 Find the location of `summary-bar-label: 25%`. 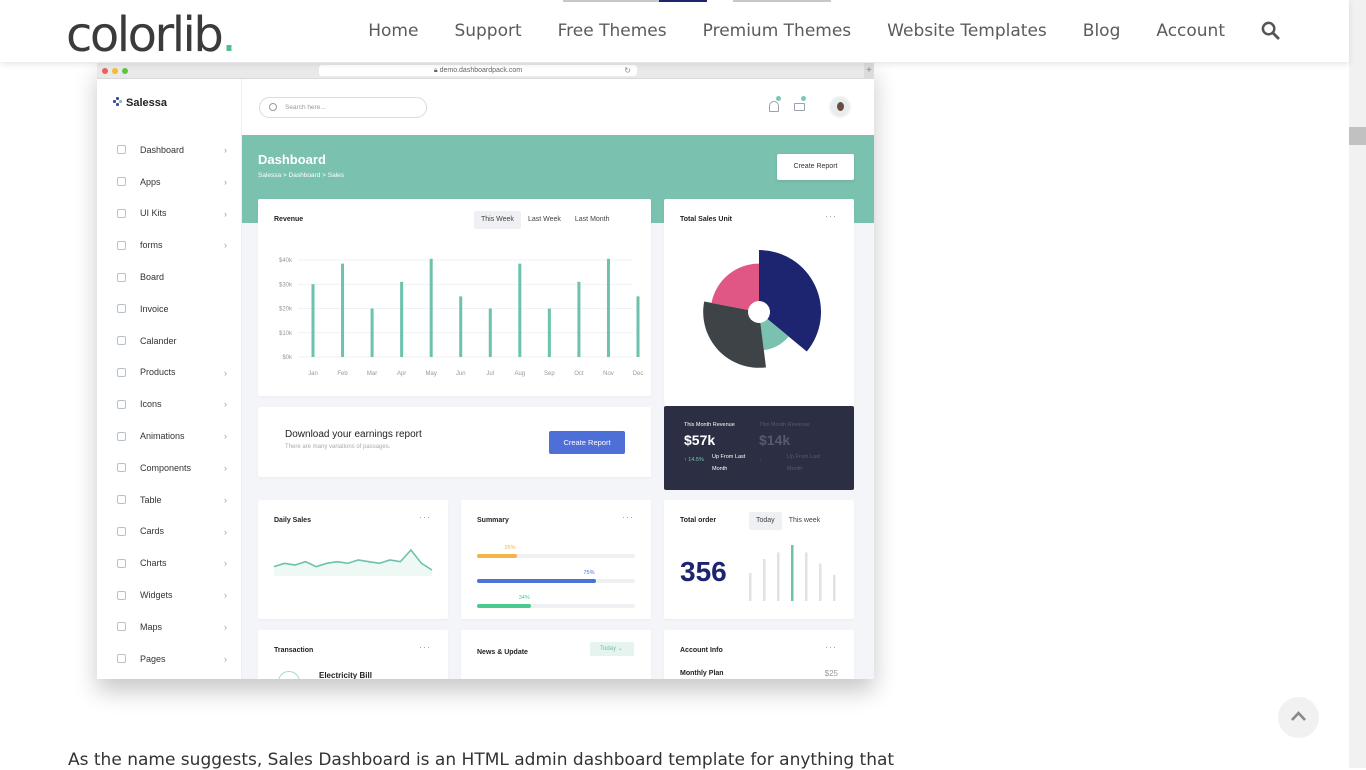

summary-bar-label: 25% is located at coordinates (510, 548).